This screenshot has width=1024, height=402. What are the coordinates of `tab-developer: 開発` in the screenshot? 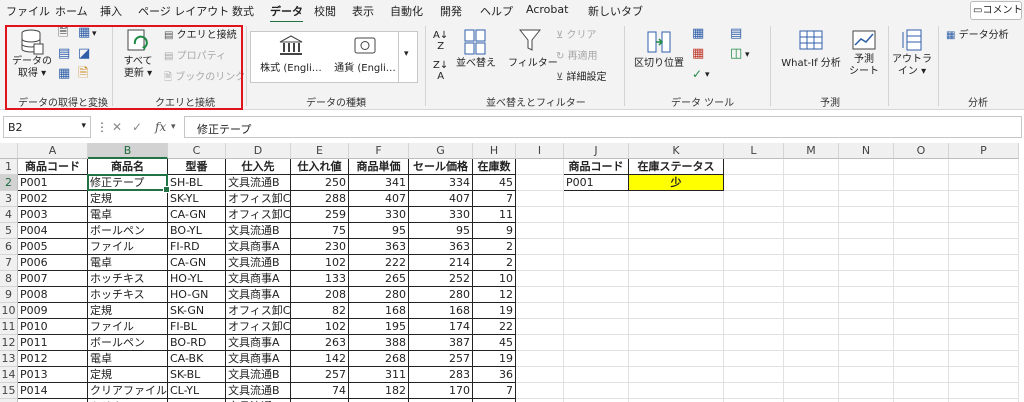 It's located at (451, 11).